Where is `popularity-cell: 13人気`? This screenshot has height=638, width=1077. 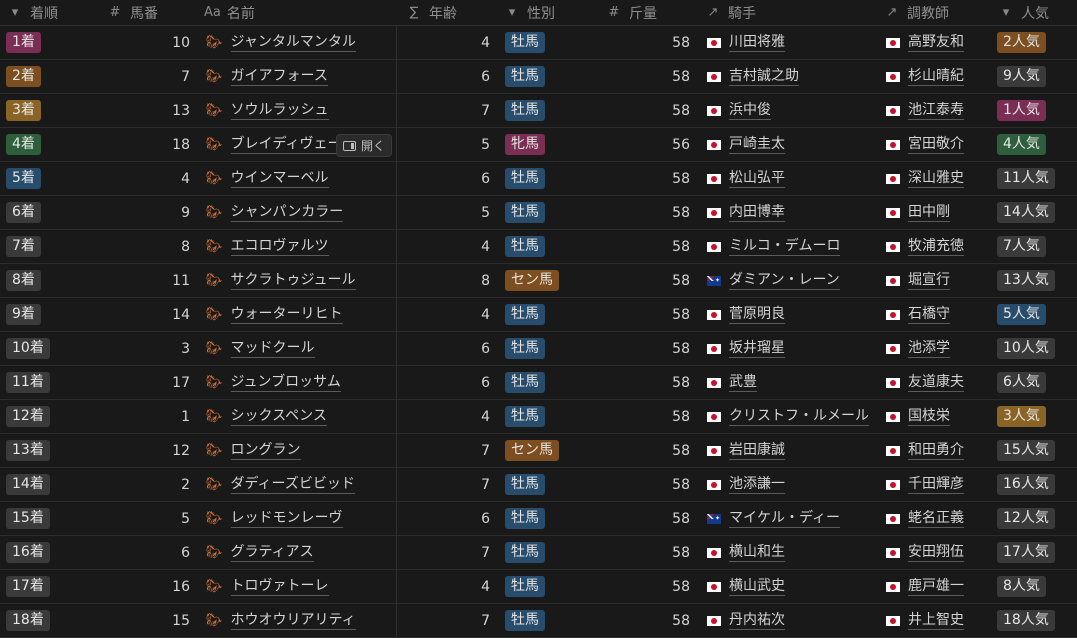 popularity-cell: 13人気 is located at coordinates (1034, 280).